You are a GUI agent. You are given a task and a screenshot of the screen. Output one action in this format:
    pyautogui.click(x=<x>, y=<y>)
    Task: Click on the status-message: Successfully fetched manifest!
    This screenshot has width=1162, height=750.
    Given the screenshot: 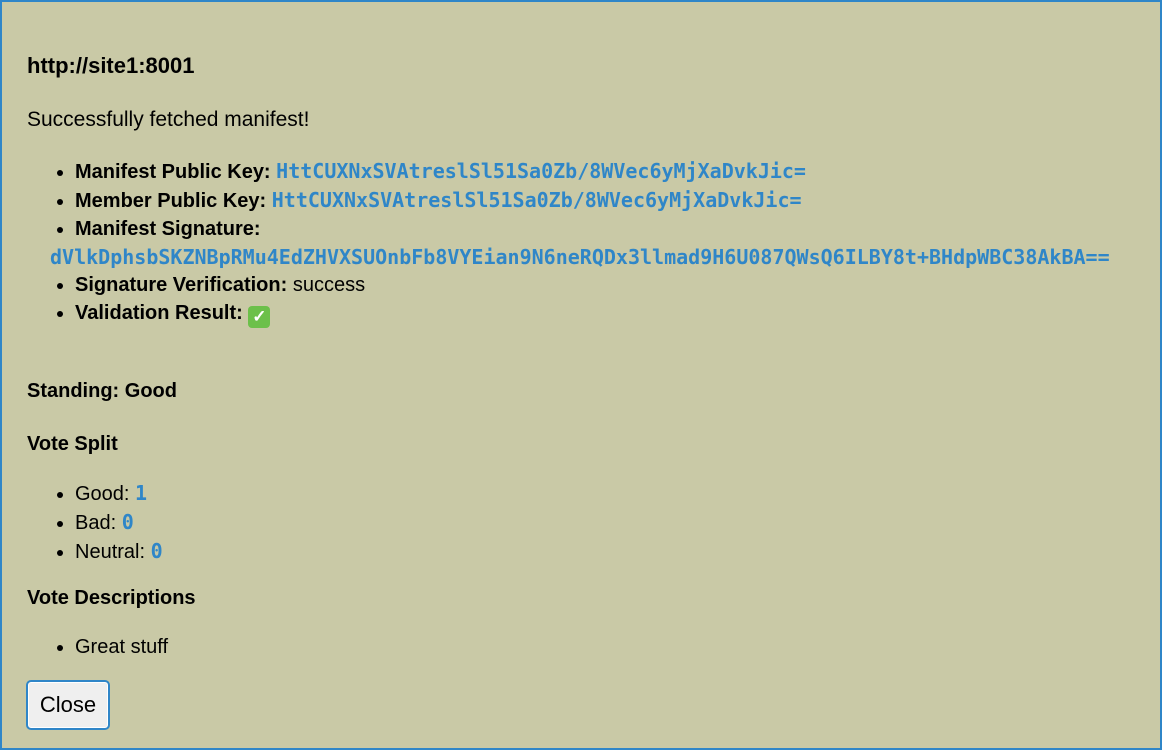 What is the action you would take?
    pyautogui.click(x=168, y=119)
    